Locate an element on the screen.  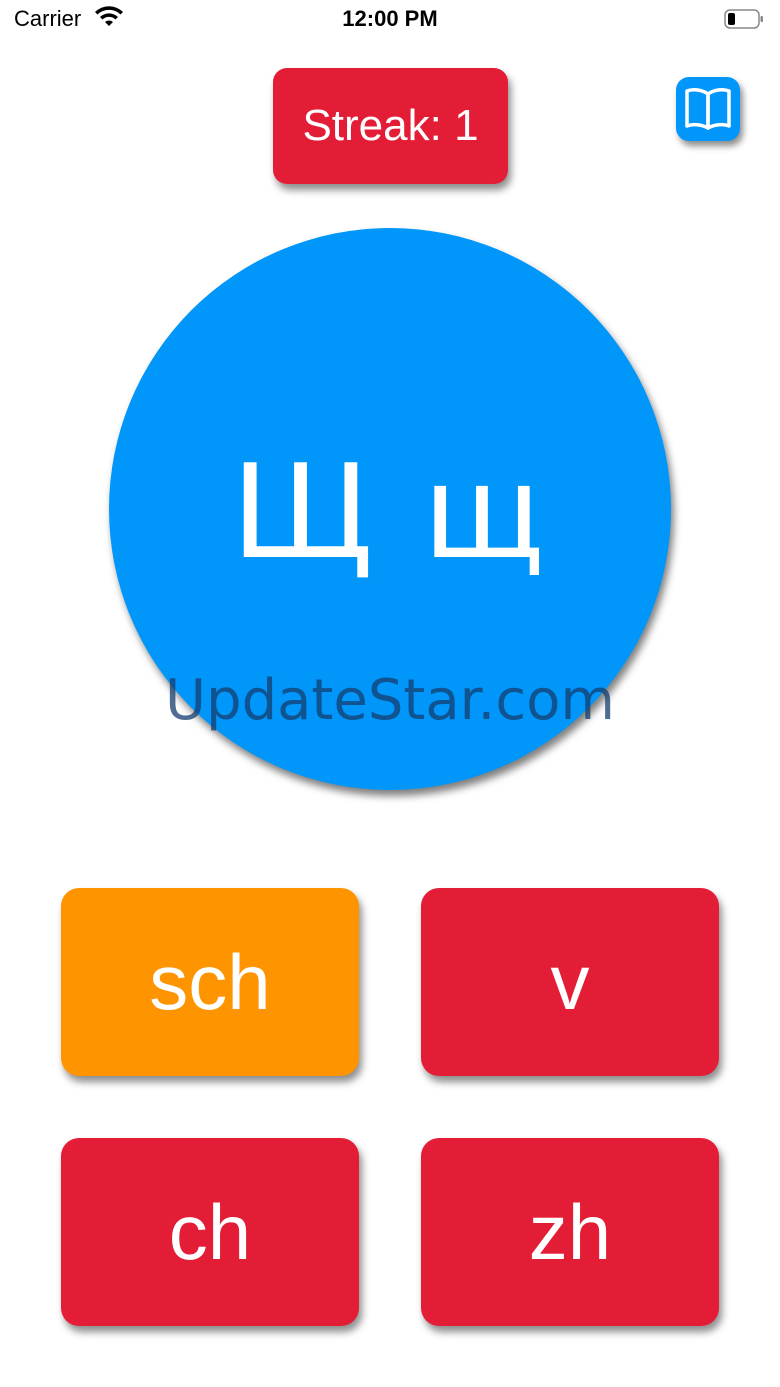
book-button is located at coordinates (708, 109).